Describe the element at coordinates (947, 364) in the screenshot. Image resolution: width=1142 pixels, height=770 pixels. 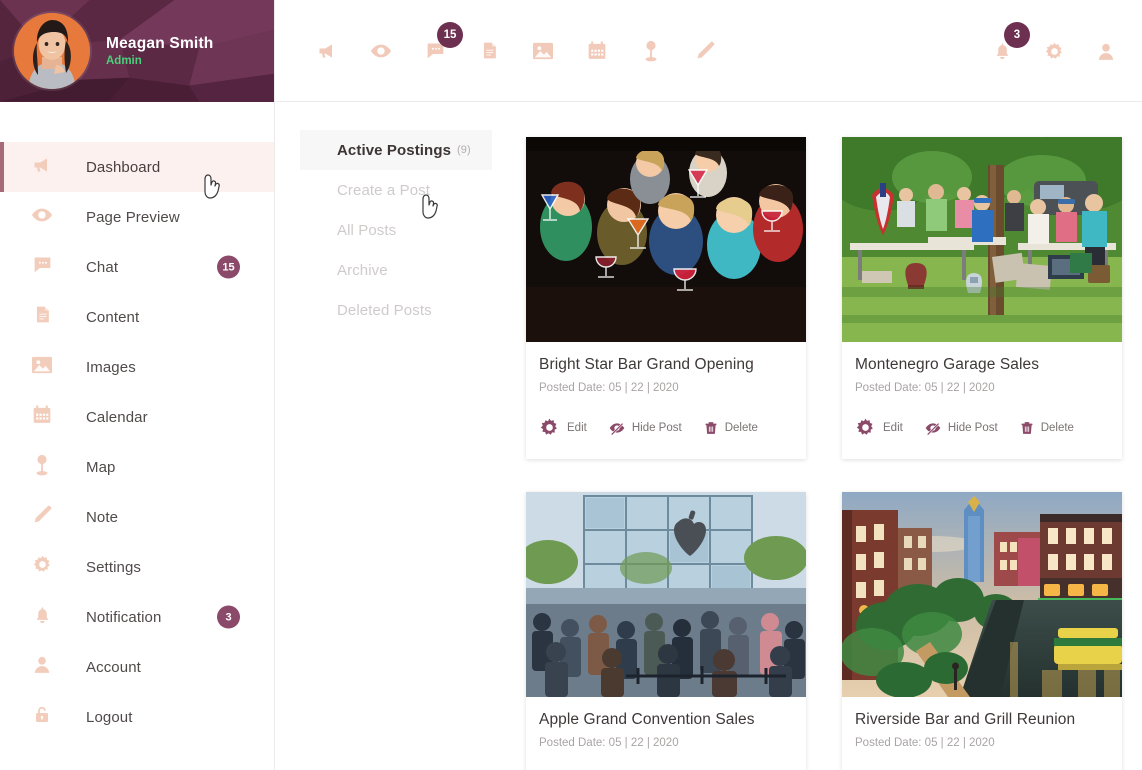
I see `post-title: Montenegro Garage Sales` at that location.